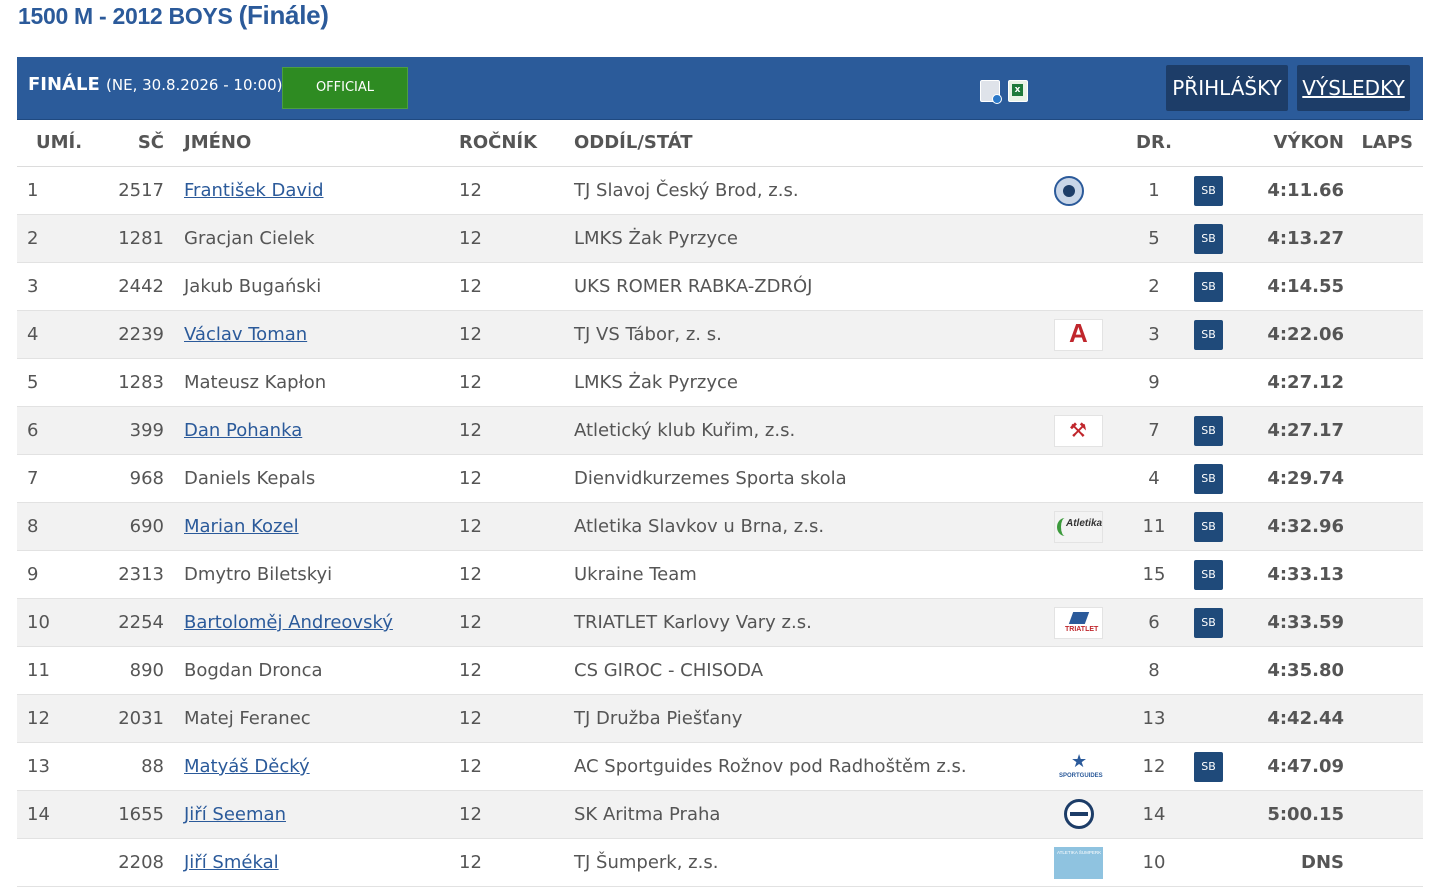  Describe the element at coordinates (255, 382) in the screenshot. I see `athlete-name: Mateusz Kapłon` at that location.